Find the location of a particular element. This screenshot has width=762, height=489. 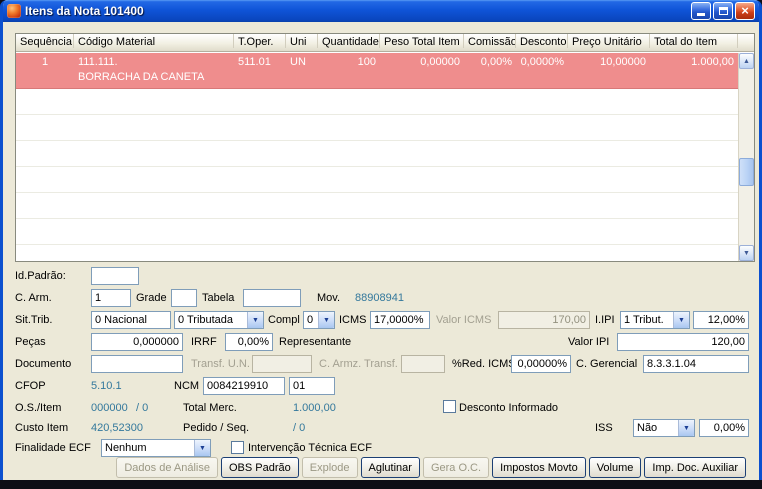

window-controls: × is located at coordinates (723, 11).